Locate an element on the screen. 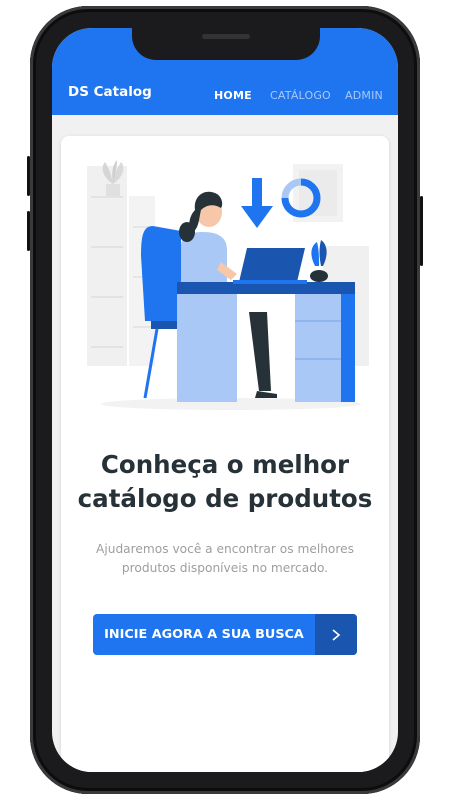 The width and height of the screenshot is (450, 800). phone-notch is located at coordinates (226, 43).